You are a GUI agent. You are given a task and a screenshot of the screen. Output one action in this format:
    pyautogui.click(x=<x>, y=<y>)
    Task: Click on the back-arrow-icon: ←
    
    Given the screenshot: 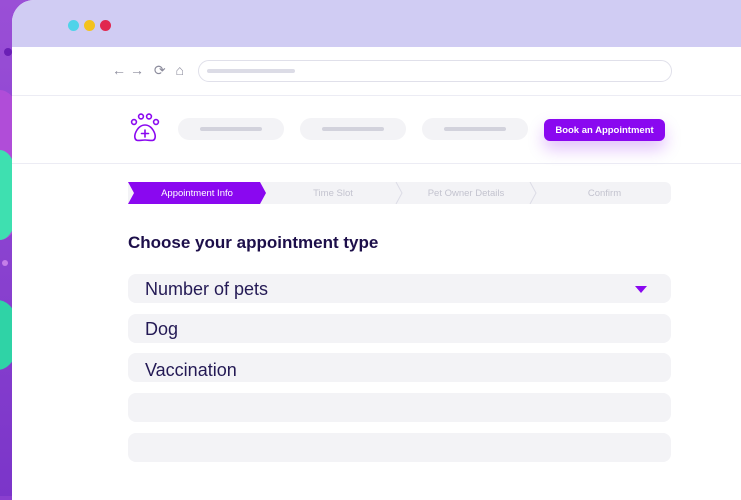 What is the action you would take?
    pyautogui.click(x=120, y=70)
    